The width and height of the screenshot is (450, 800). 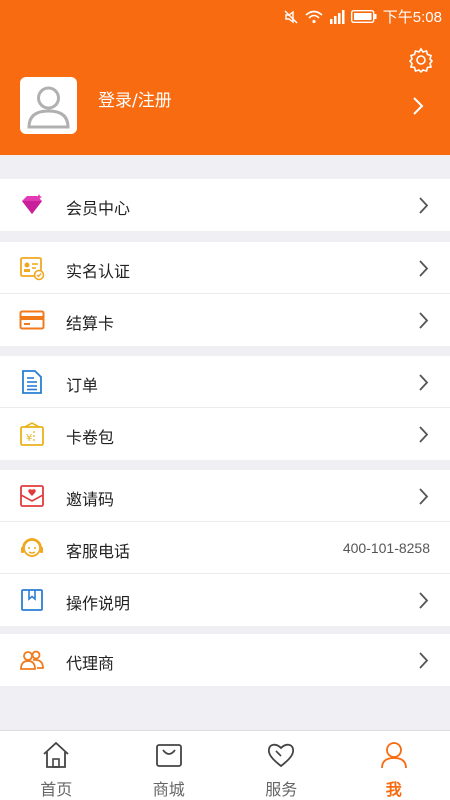 What do you see at coordinates (90, 663) in the screenshot?
I see `menu-label: 代理商` at bounding box center [90, 663].